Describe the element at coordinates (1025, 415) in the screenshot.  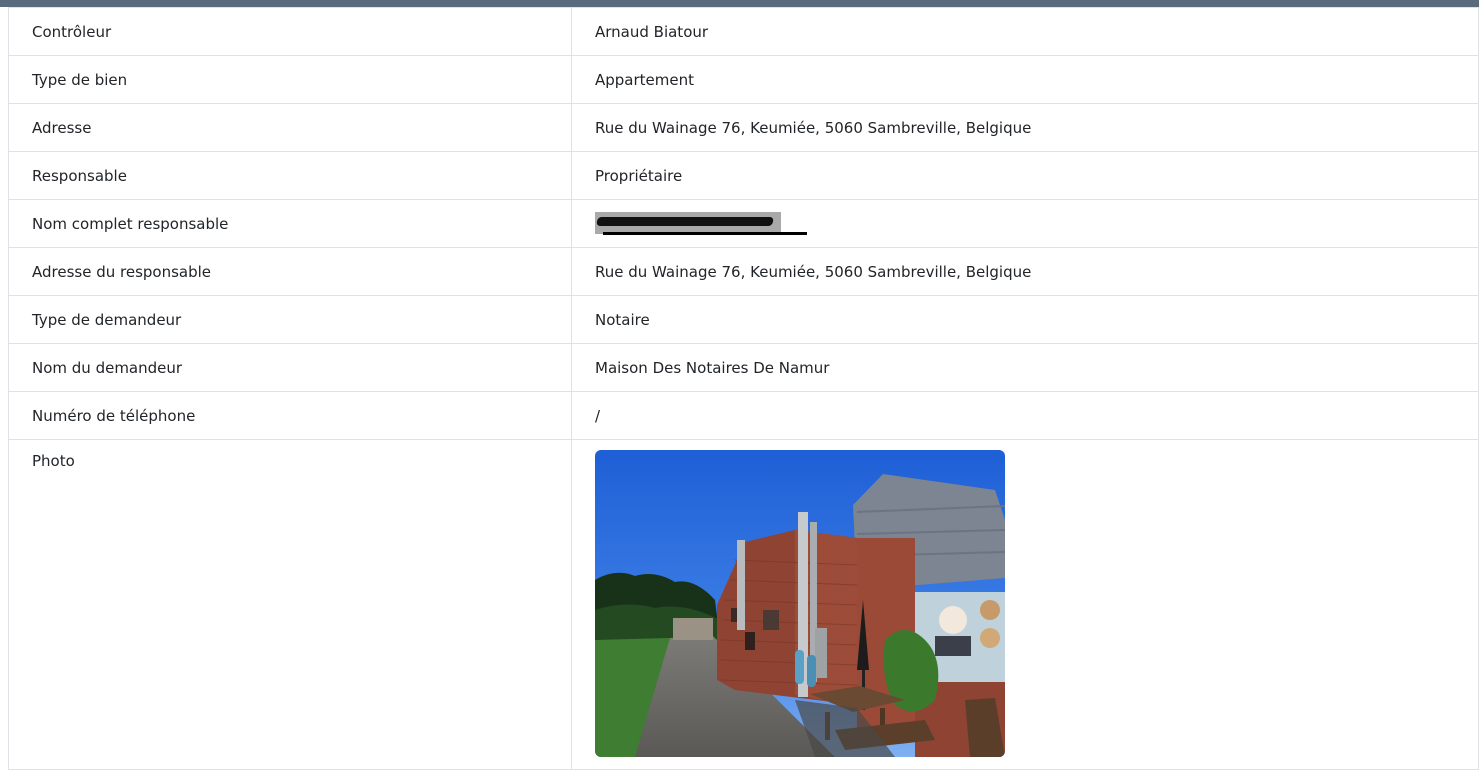
I see `row-value-numero-de-telephone: /` at that location.